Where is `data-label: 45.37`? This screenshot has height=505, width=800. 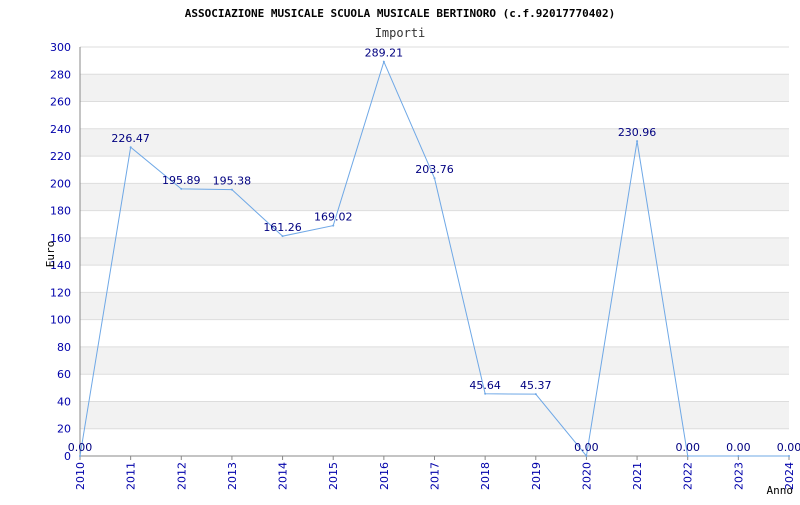
data-label: 45.37 is located at coordinates (536, 385).